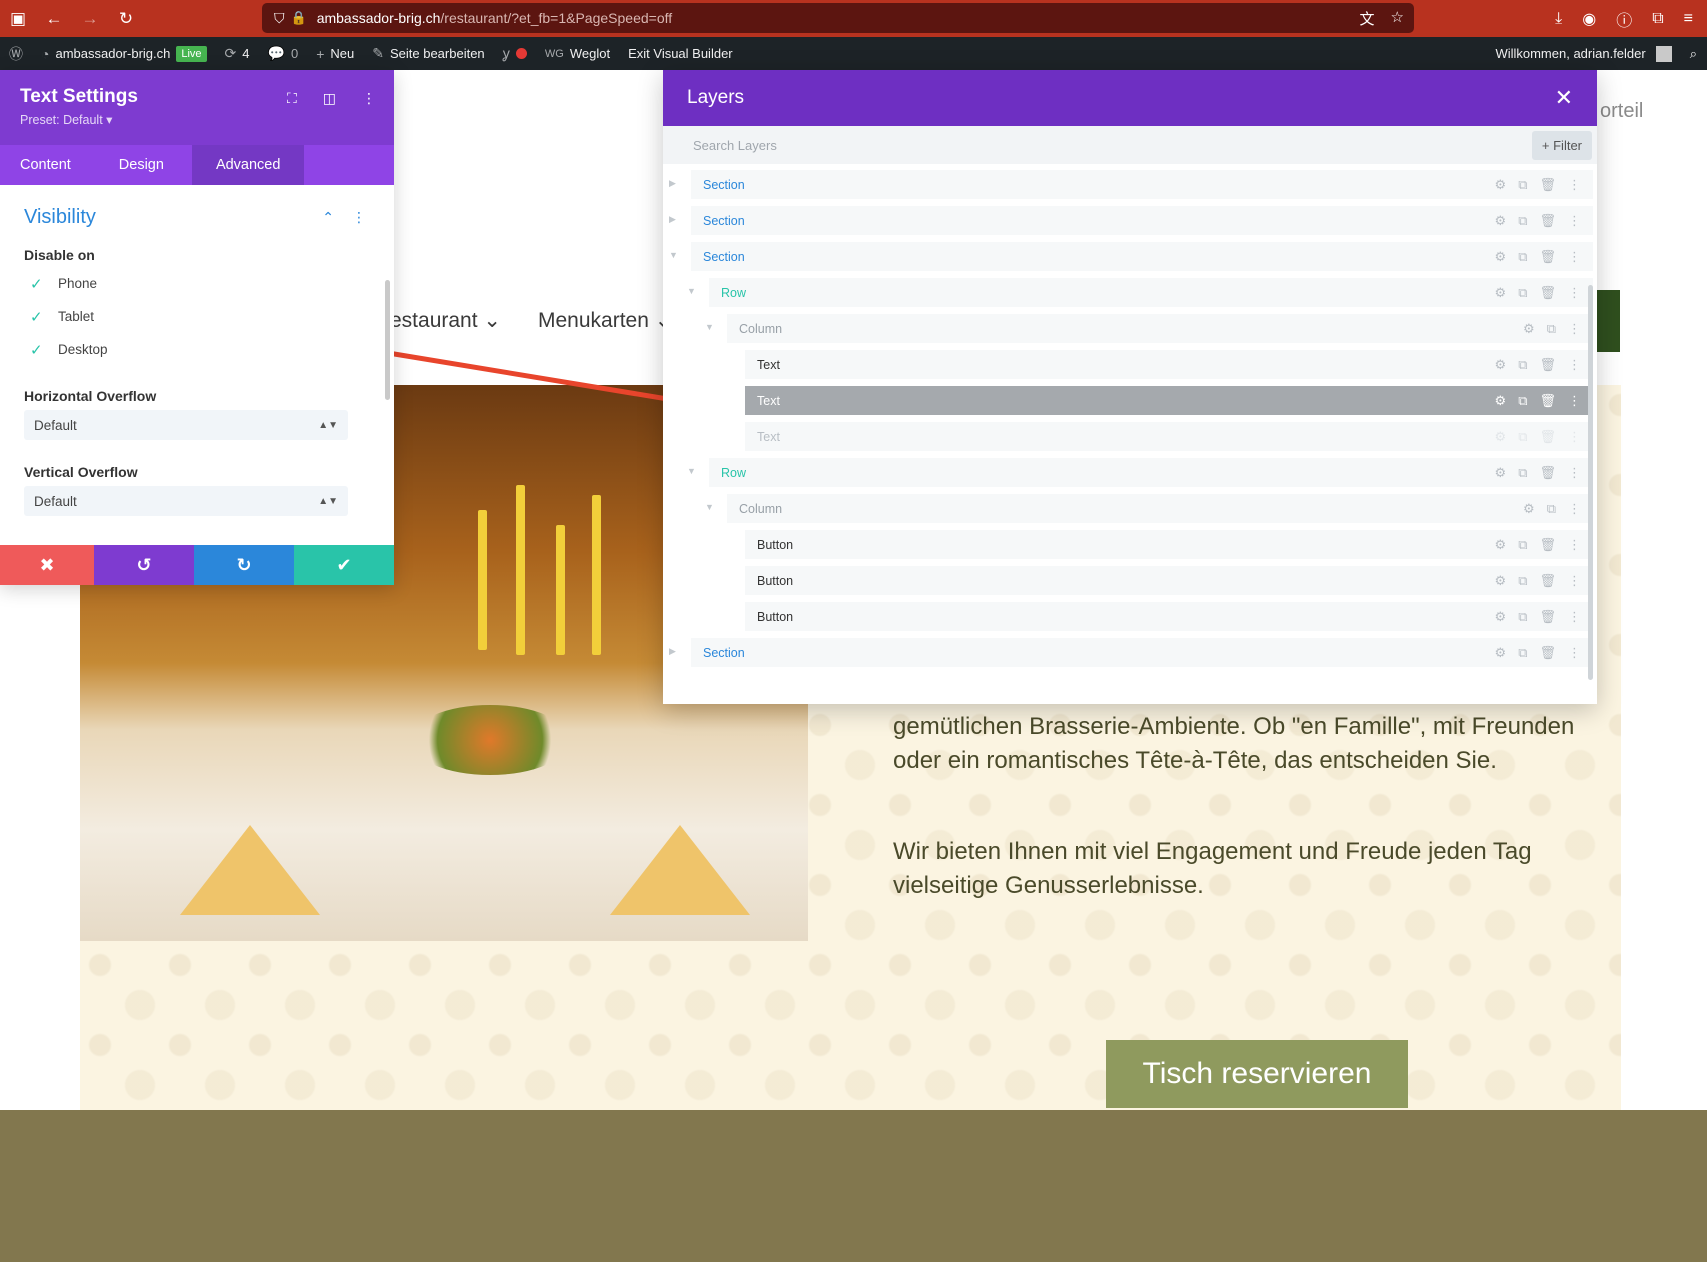 The image size is (1707, 1262). I want to click on close-icon: ✕, so click(1564, 98).